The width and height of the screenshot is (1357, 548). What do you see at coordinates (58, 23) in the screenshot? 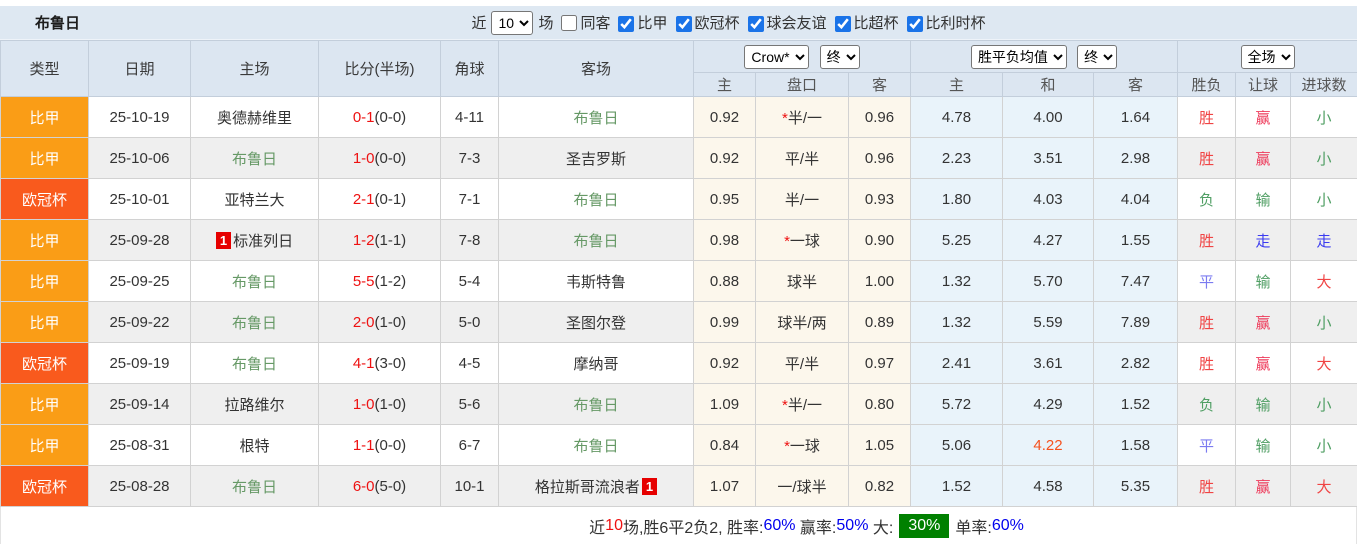
I see `page-title: 布鲁日` at bounding box center [58, 23].